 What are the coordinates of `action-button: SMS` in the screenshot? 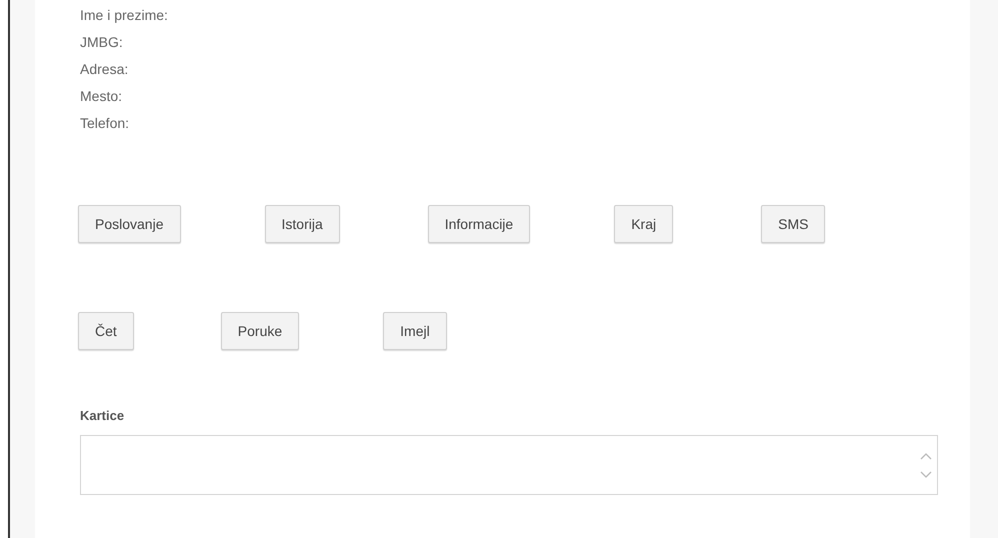 It's located at (793, 224).